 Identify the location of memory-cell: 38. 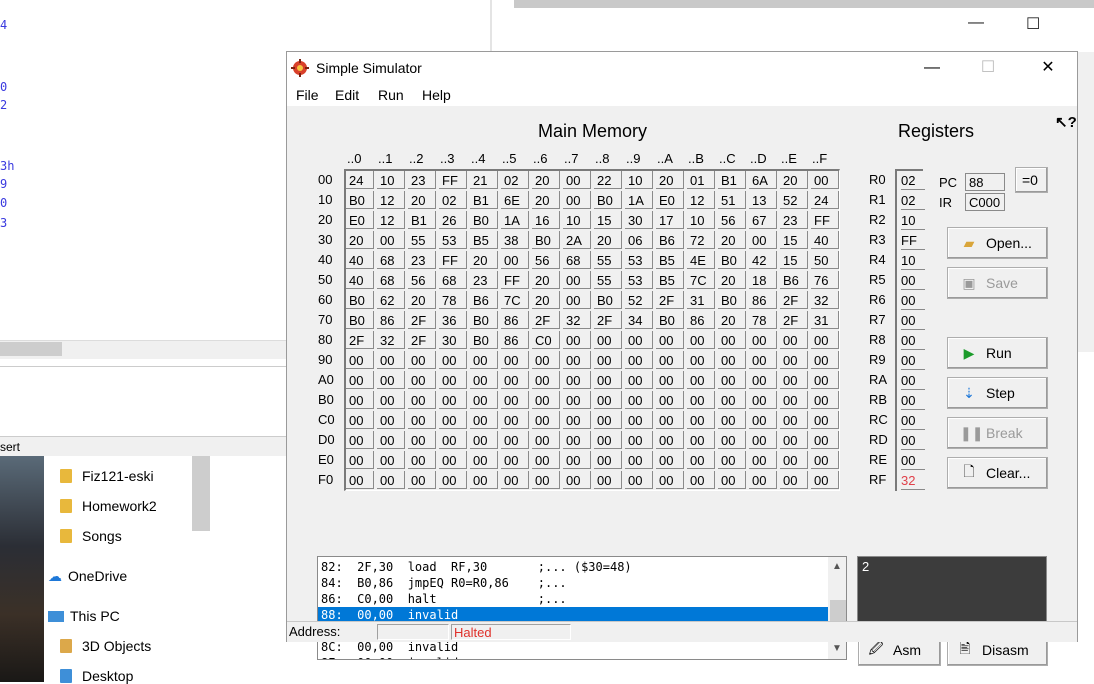
(515, 240).